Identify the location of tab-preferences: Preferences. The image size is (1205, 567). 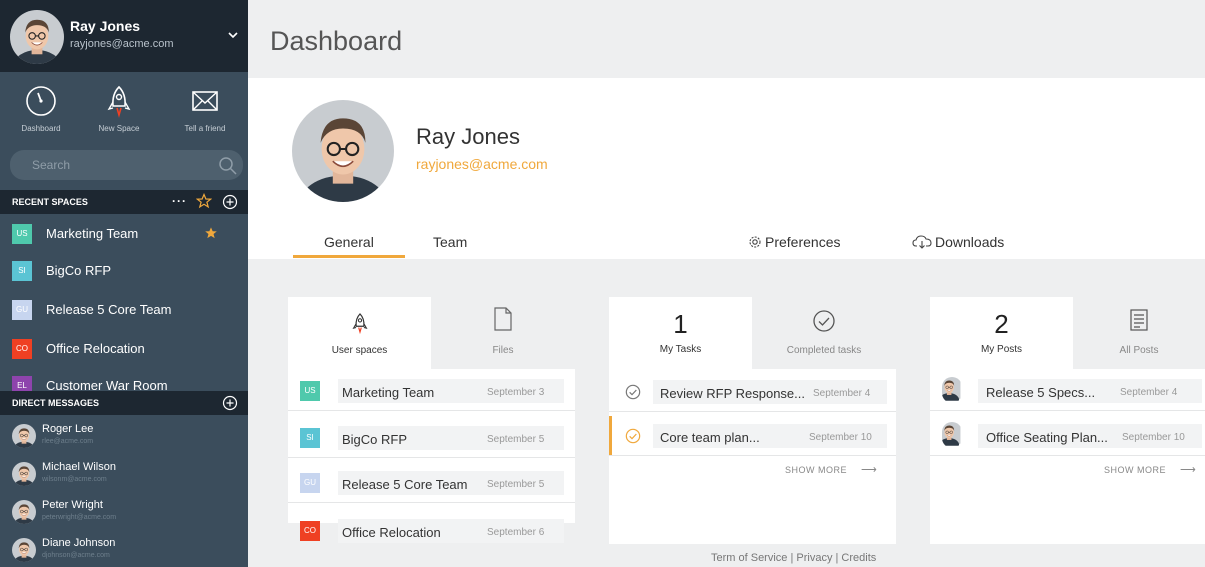
(794, 242).